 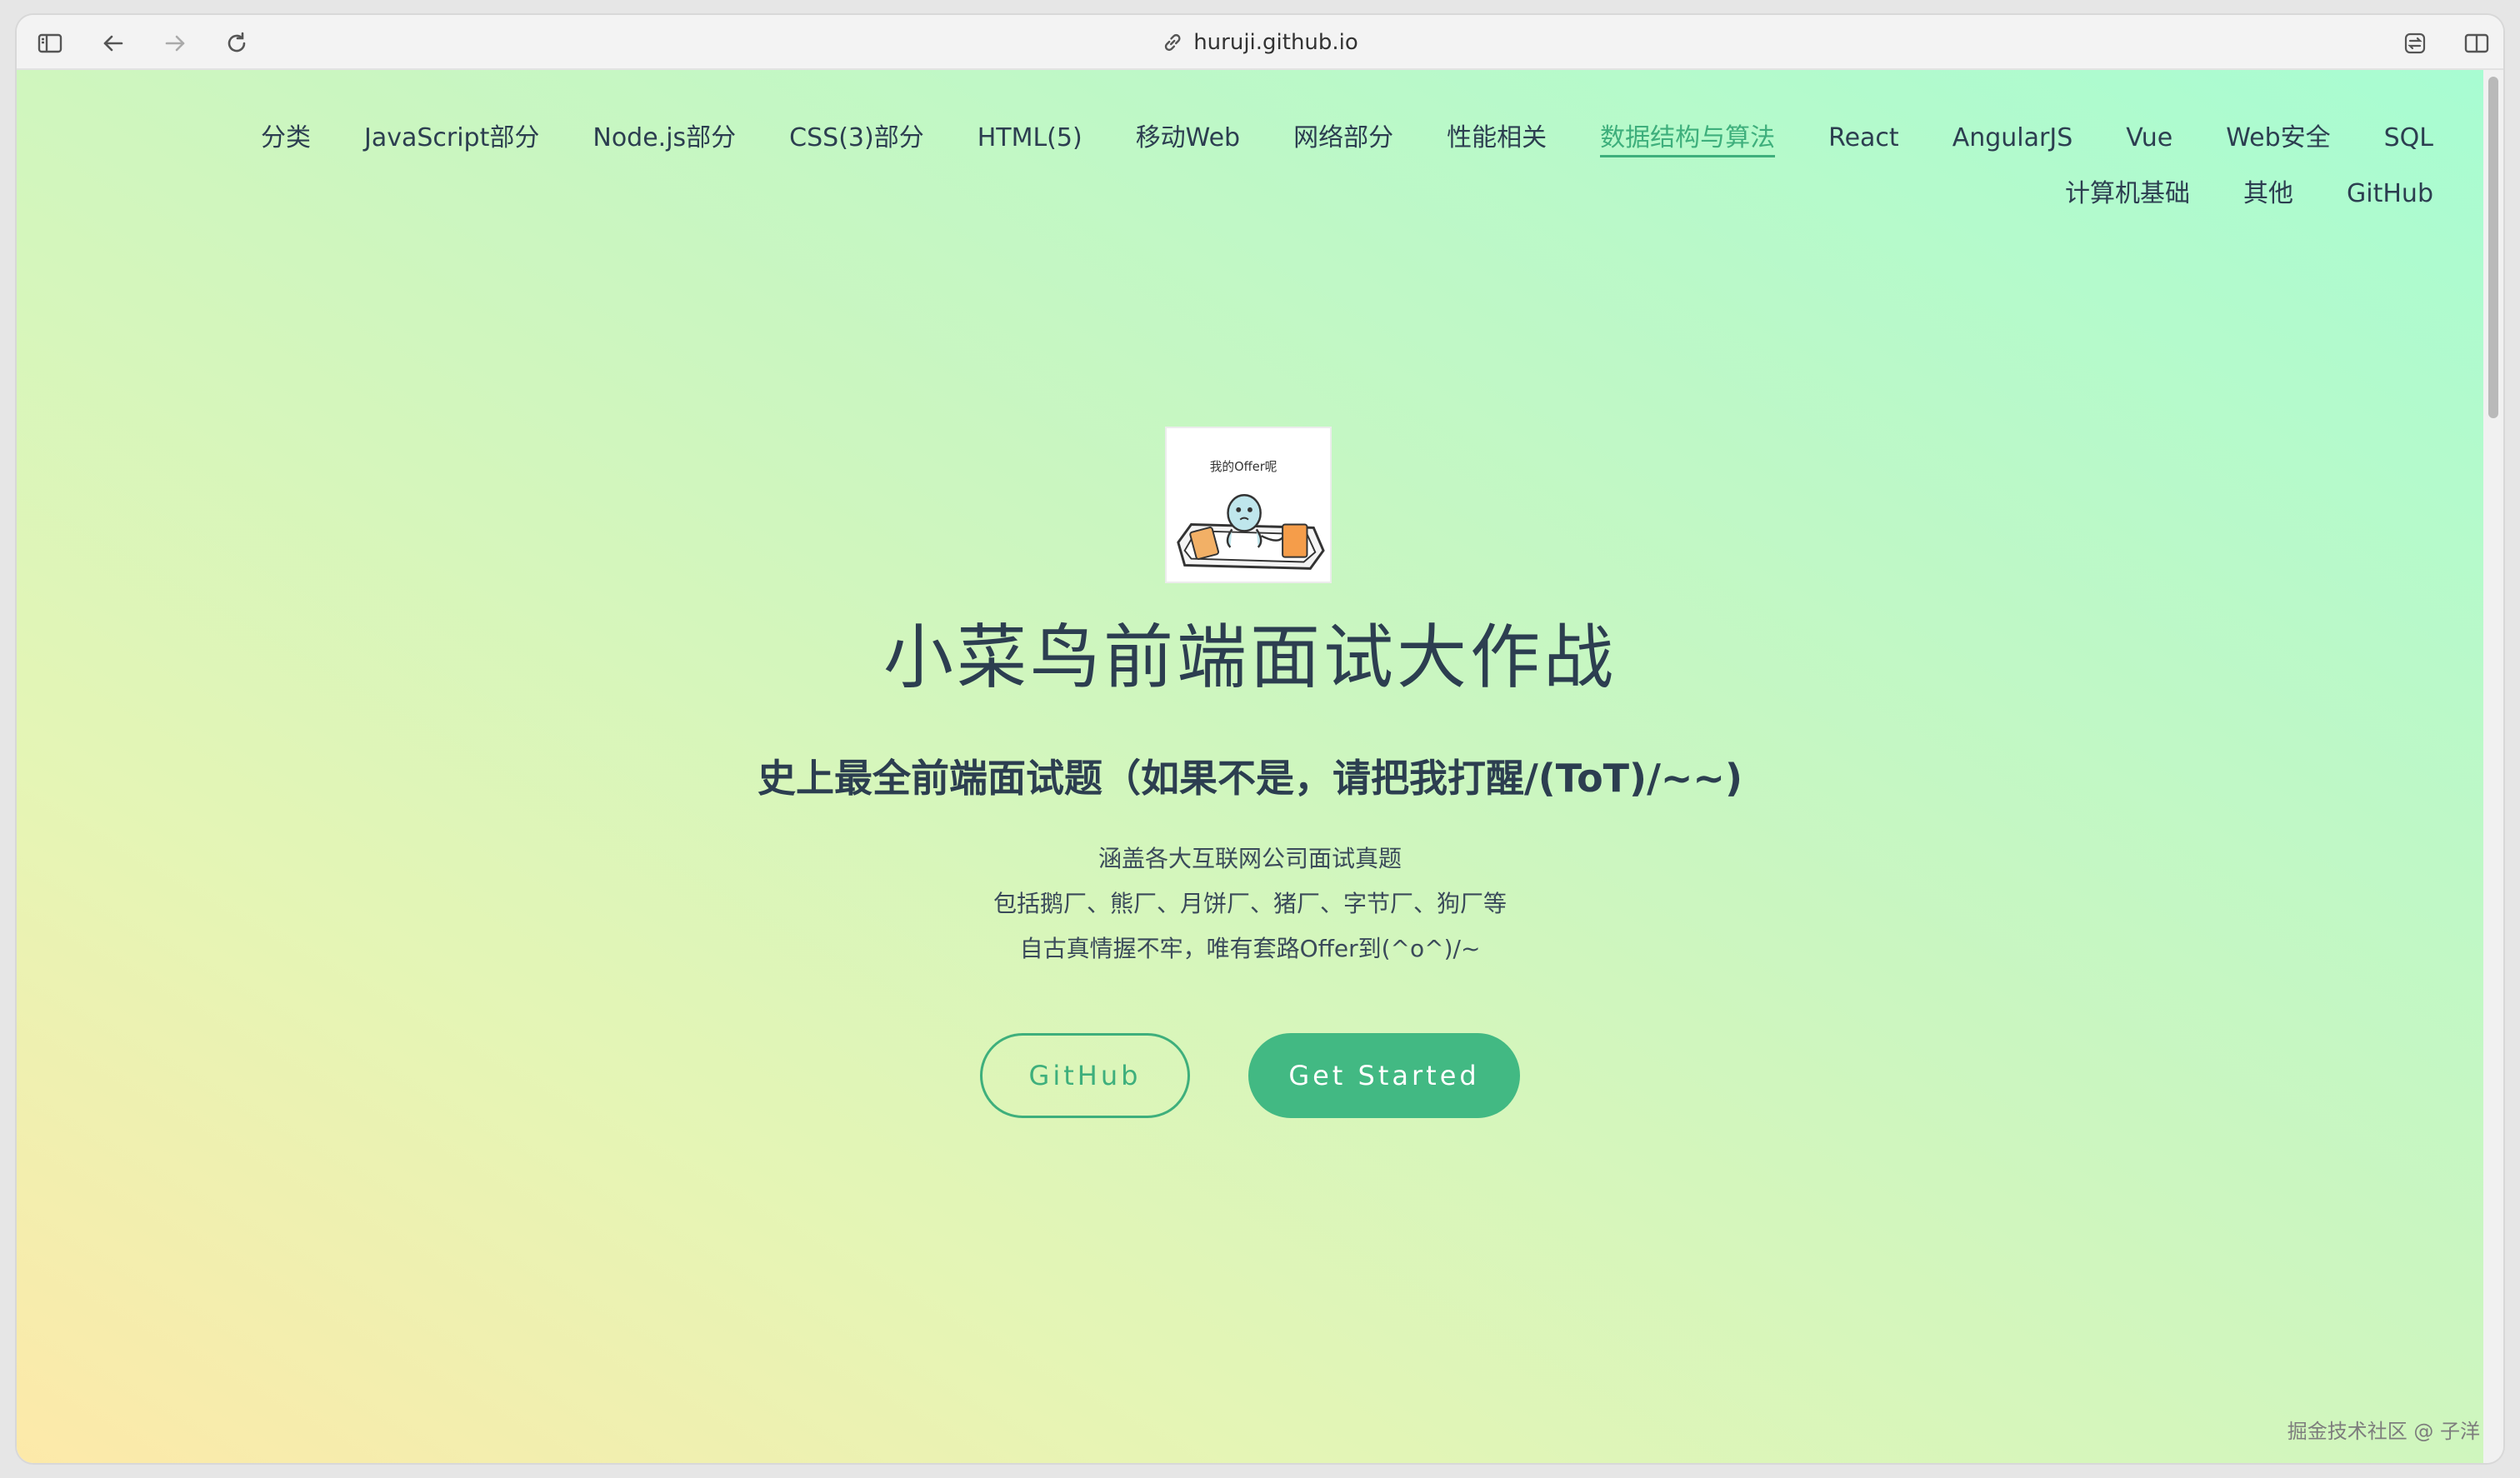 I want to click on nav-item: 其他, so click(x=2268, y=194).